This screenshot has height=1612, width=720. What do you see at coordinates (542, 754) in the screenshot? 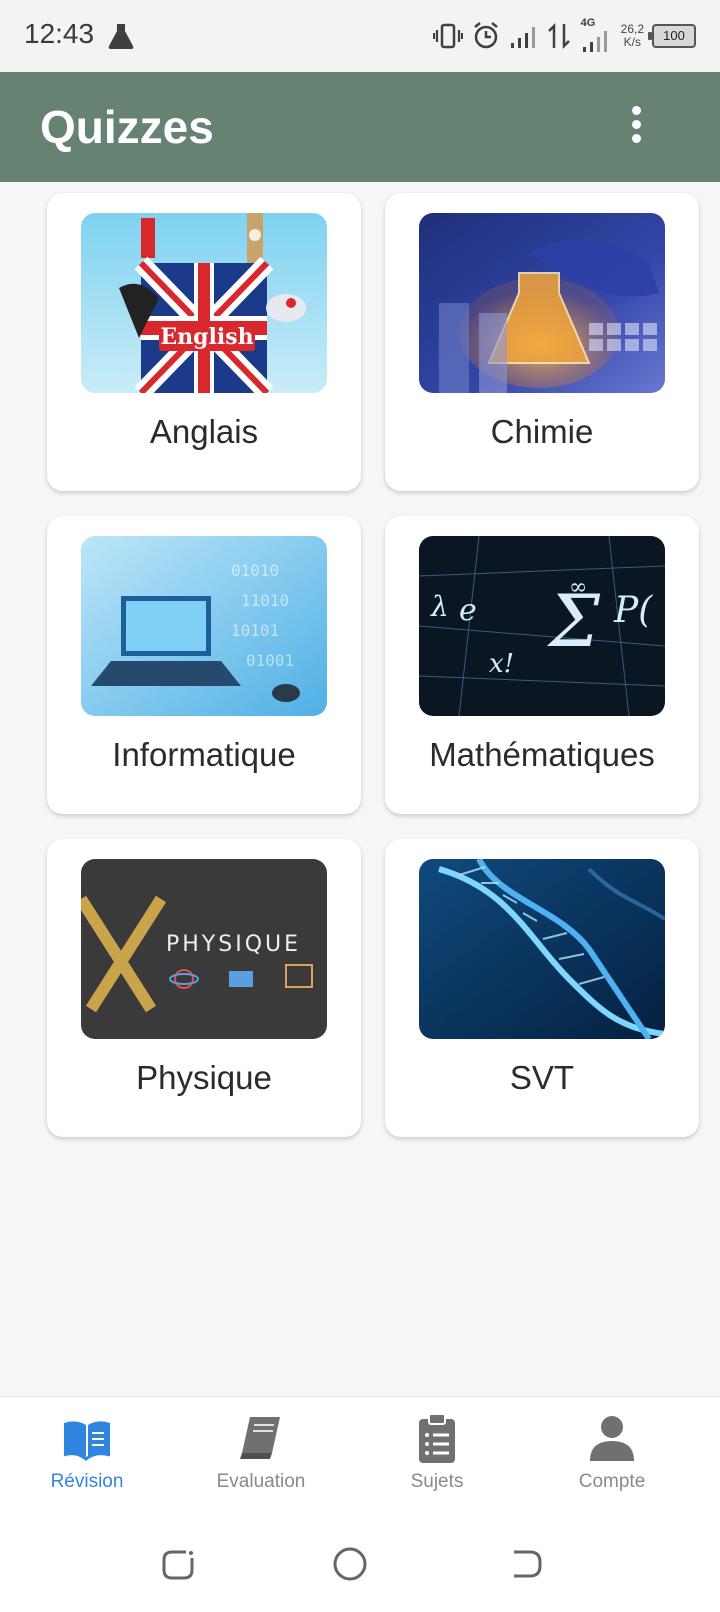
I see `subject-label: Mathématiques` at bounding box center [542, 754].